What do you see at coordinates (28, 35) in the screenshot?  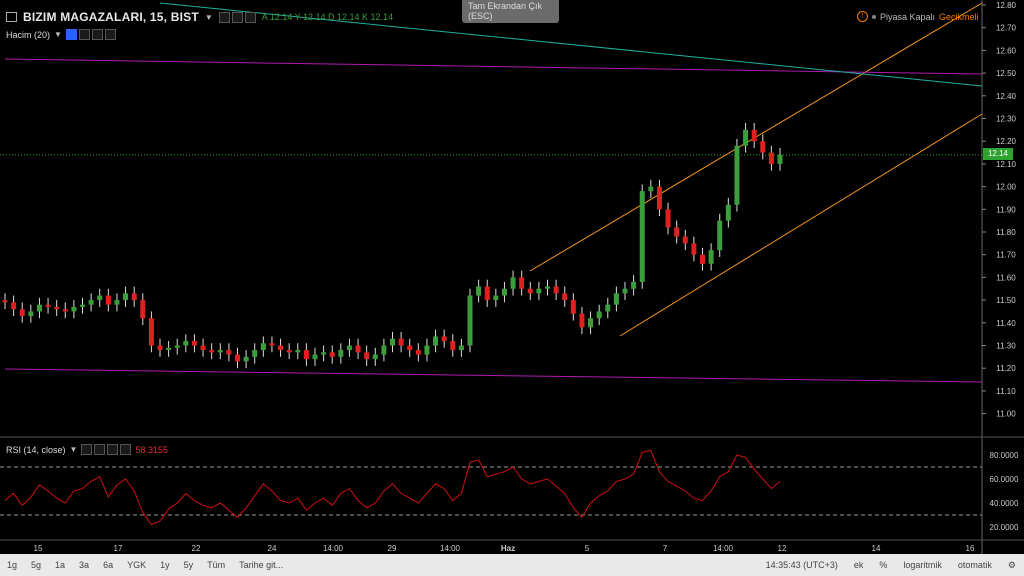 I see `volume-label: Hacim (20)` at bounding box center [28, 35].